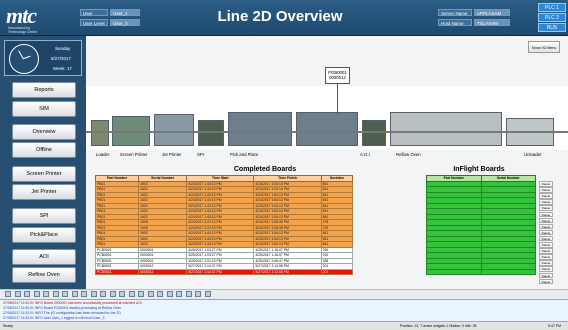  I want to click on machine-label-spi: SPI, so click(200, 154).